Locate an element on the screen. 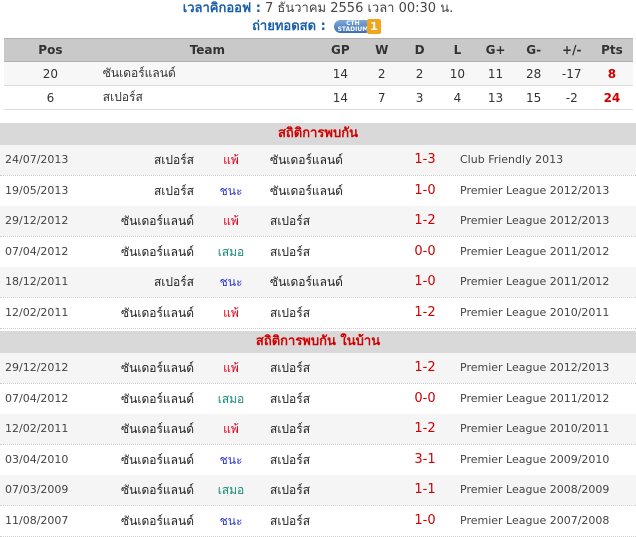 Image resolution: width=636 pixels, height=537 pixels. w: 7 is located at coordinates (381, 97).